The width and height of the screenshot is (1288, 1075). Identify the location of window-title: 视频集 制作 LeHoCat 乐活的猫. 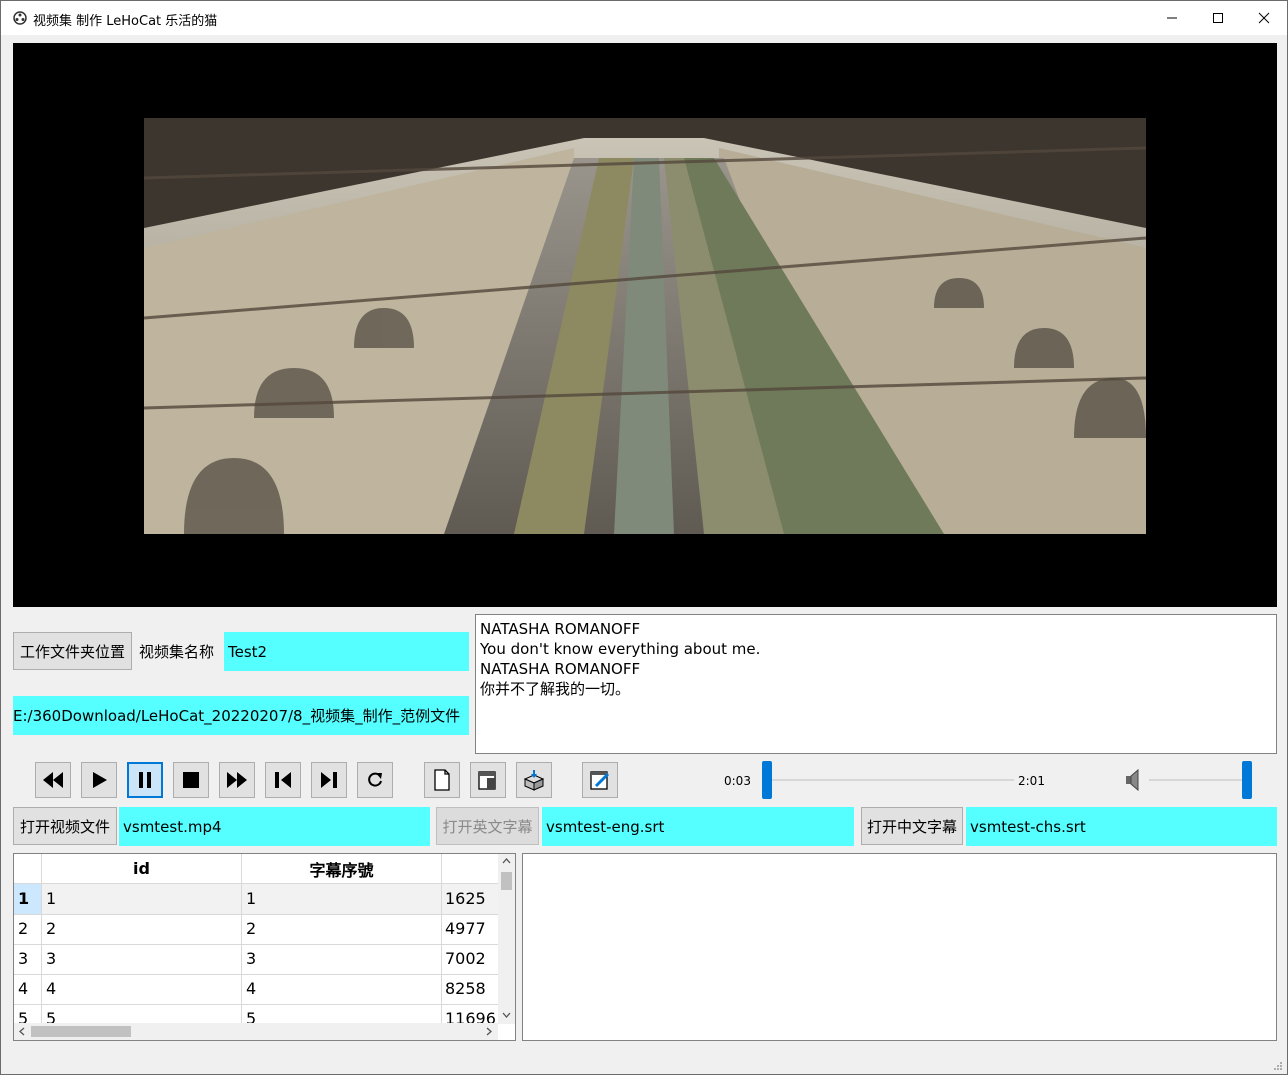
(125, 21).